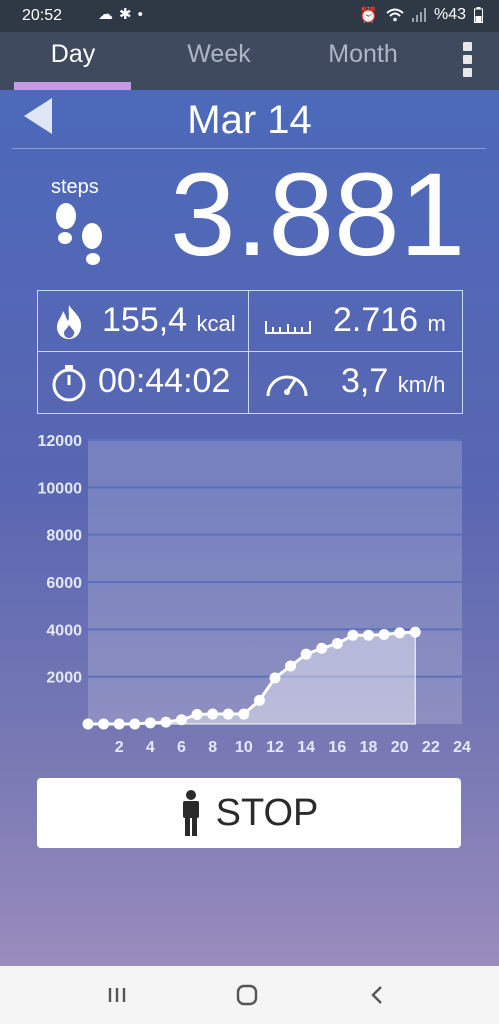  Describe the element at coordinates (377, 995) in the screenshot. I see `back-icon` at that location.